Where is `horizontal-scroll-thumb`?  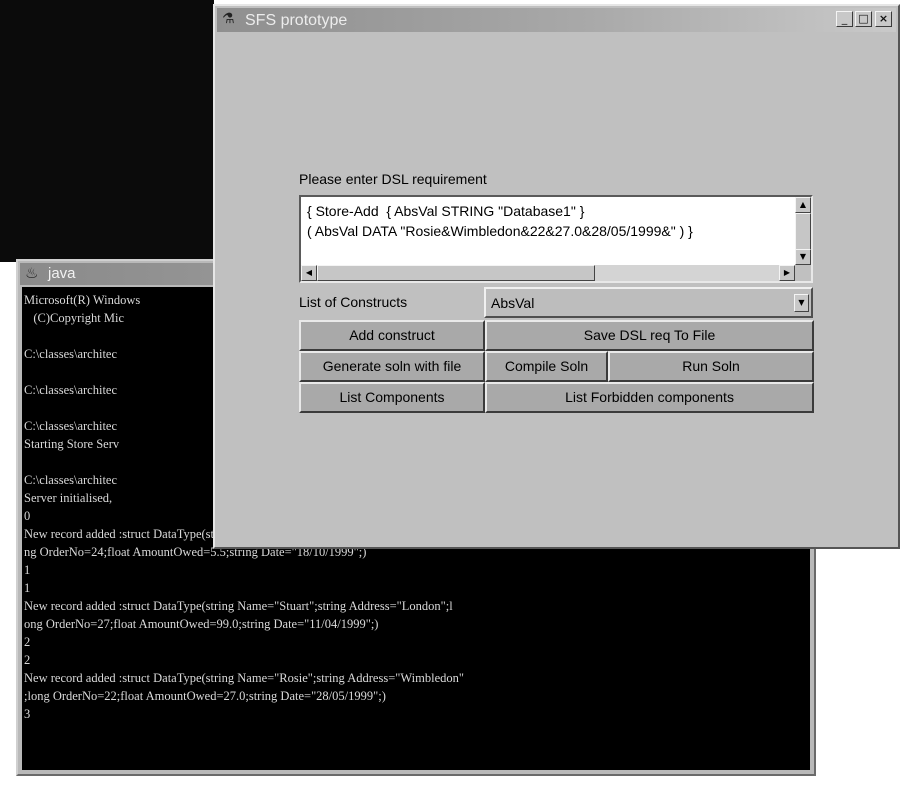
horizontal-scroll-thumb is located at coordinates (456, 273).